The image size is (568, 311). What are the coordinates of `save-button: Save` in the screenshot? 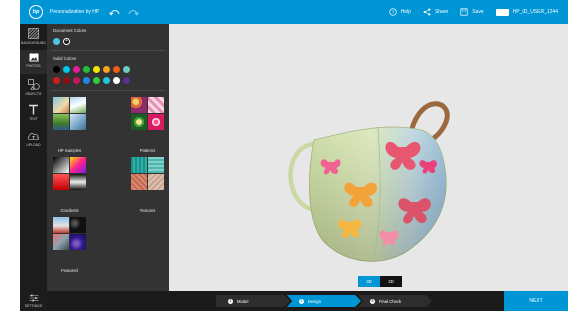 It's located at (472, 12).